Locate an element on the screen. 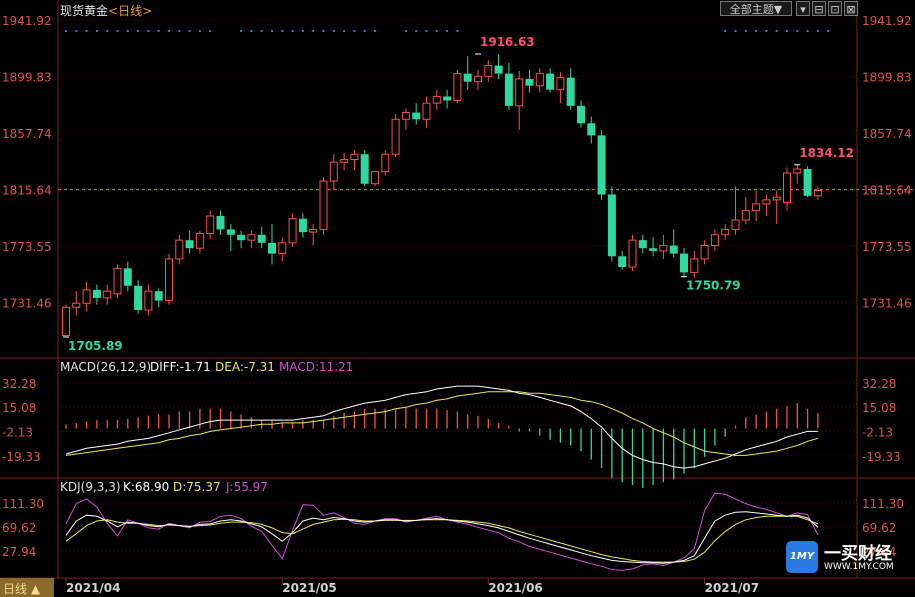 The height and width of the screenshot is (597, 915). price-tick-right: 1815.64 is located at coordinates (887, 191).